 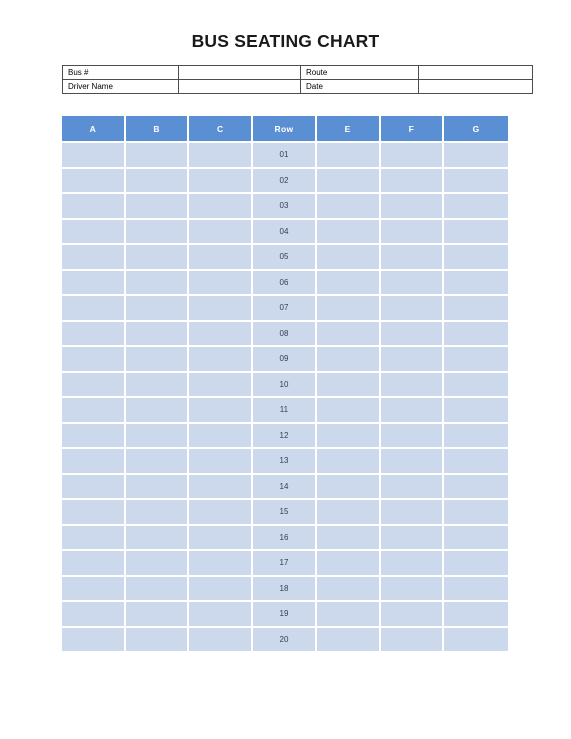 I want to click on seat-cell-b12, so click(x=157, y=436).